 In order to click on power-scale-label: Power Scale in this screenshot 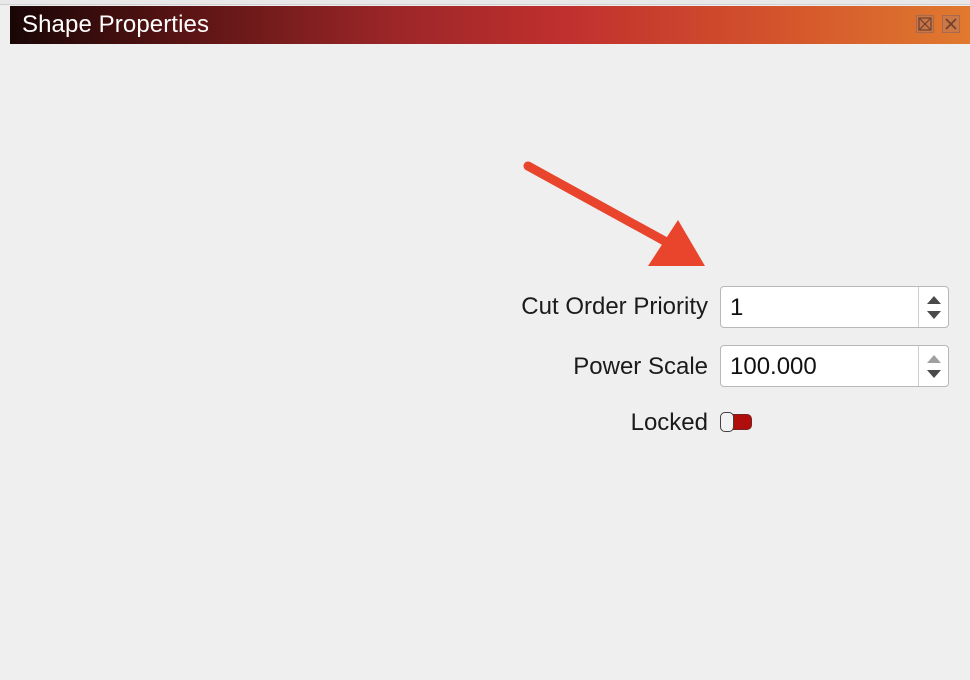, I will do `click(640, 366)`.